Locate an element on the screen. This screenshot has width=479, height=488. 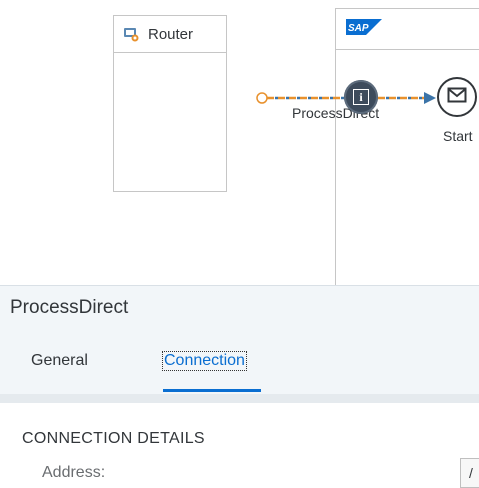
active-tab-indicator is located at coordinates (212, 390).